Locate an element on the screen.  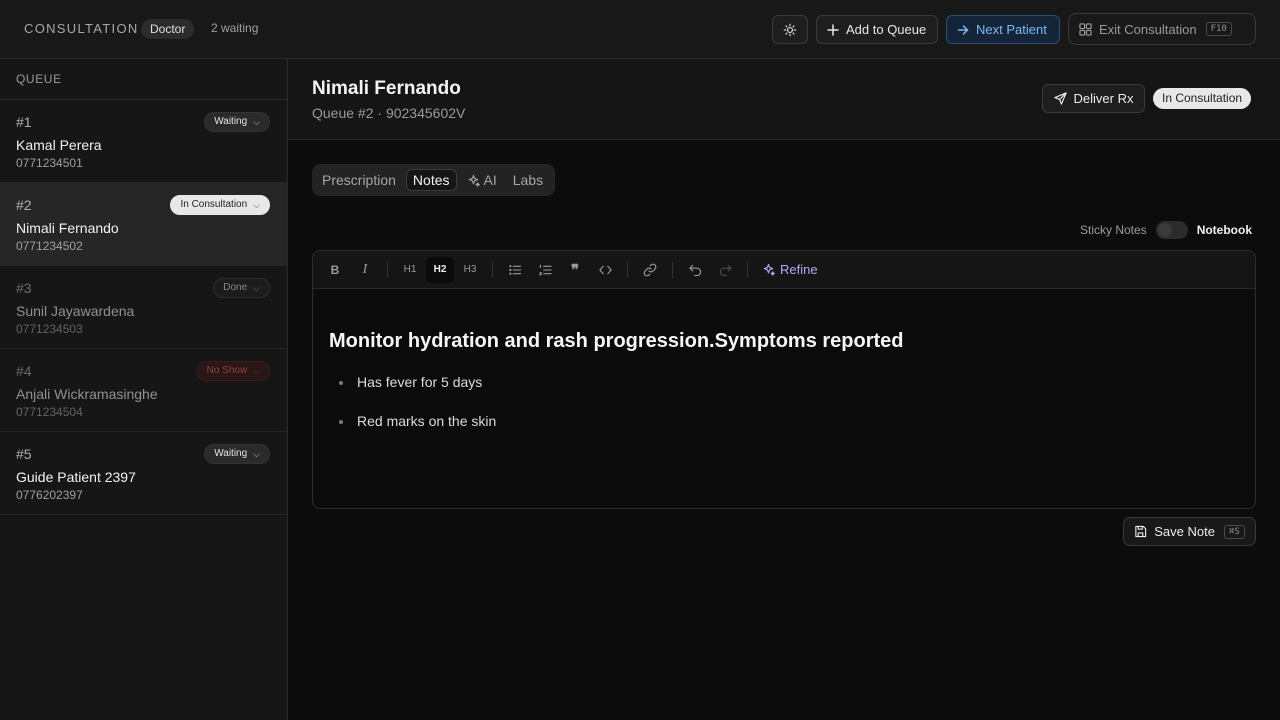
grid-icon is located at coordinates (1085, 29).